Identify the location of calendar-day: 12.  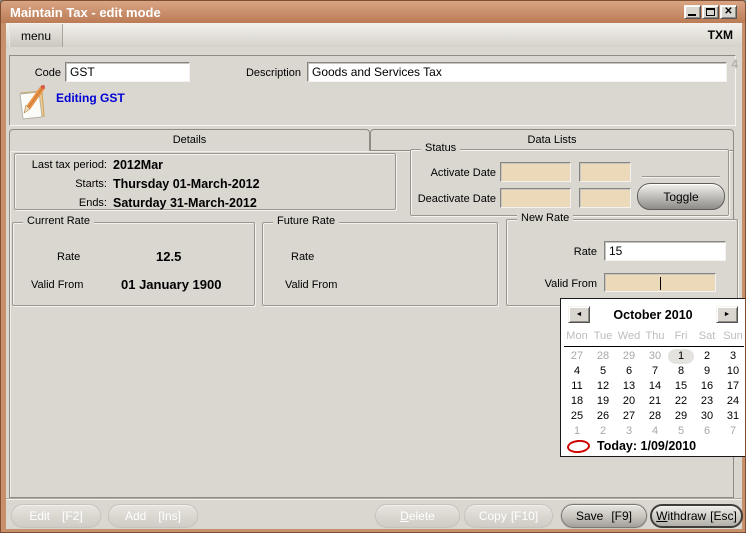
(603, 386).